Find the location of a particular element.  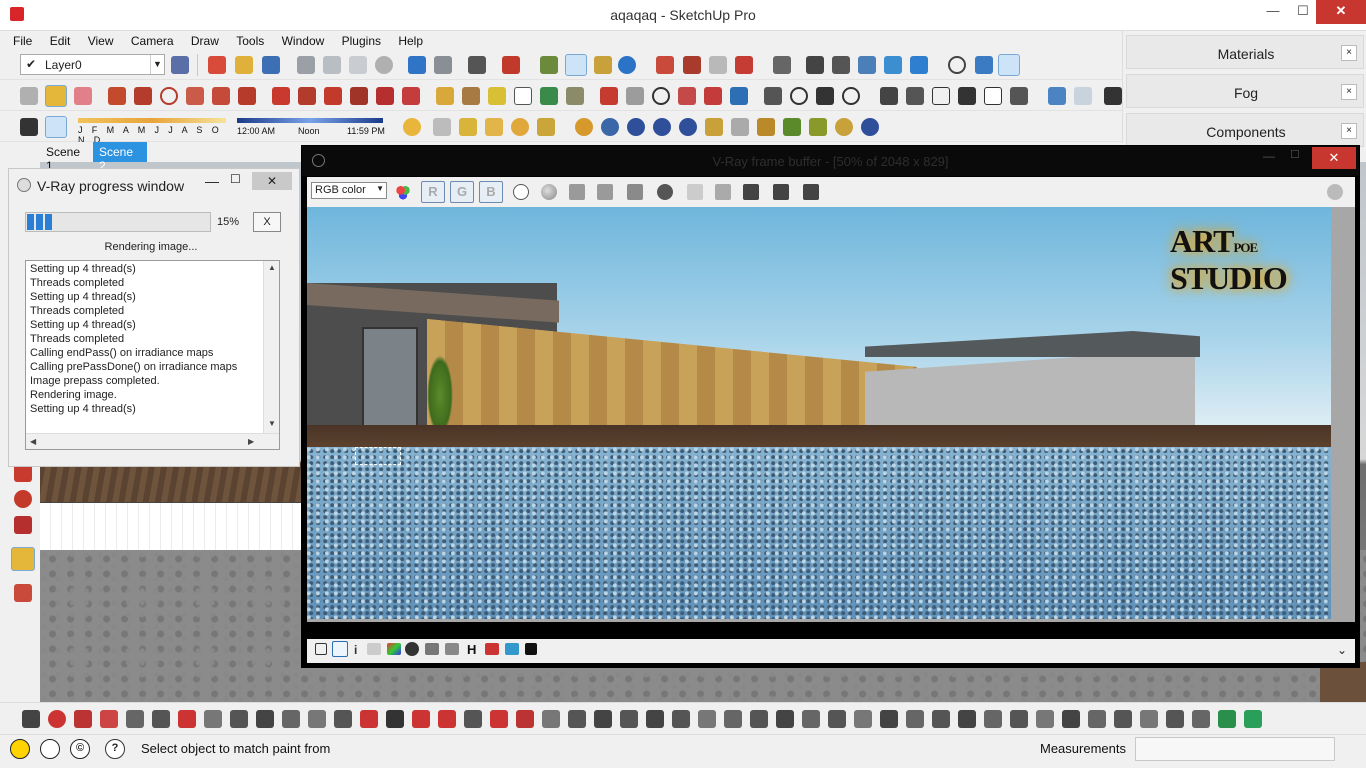

protractor-icon is located at coordinates (497, 96).